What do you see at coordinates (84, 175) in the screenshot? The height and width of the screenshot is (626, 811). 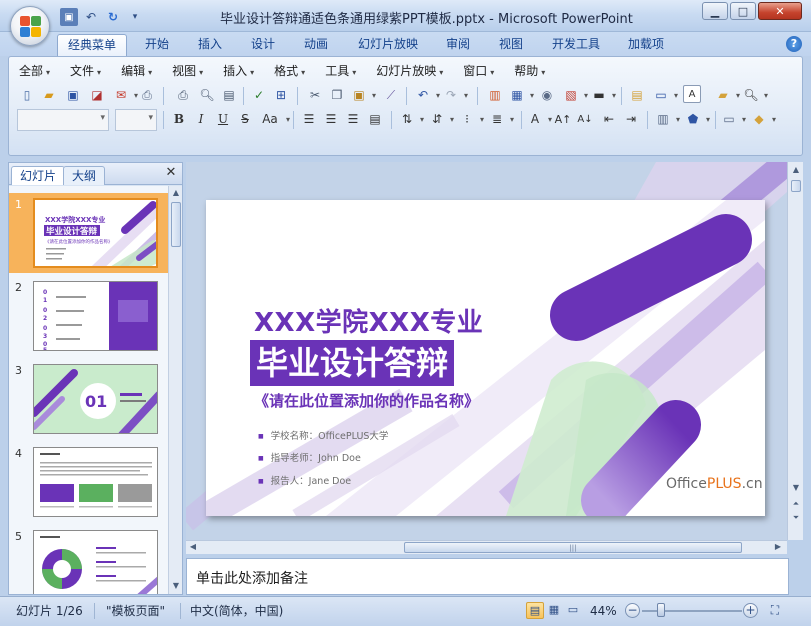 I see `tab-outline: 大纲` at bounding box center [84, 175].